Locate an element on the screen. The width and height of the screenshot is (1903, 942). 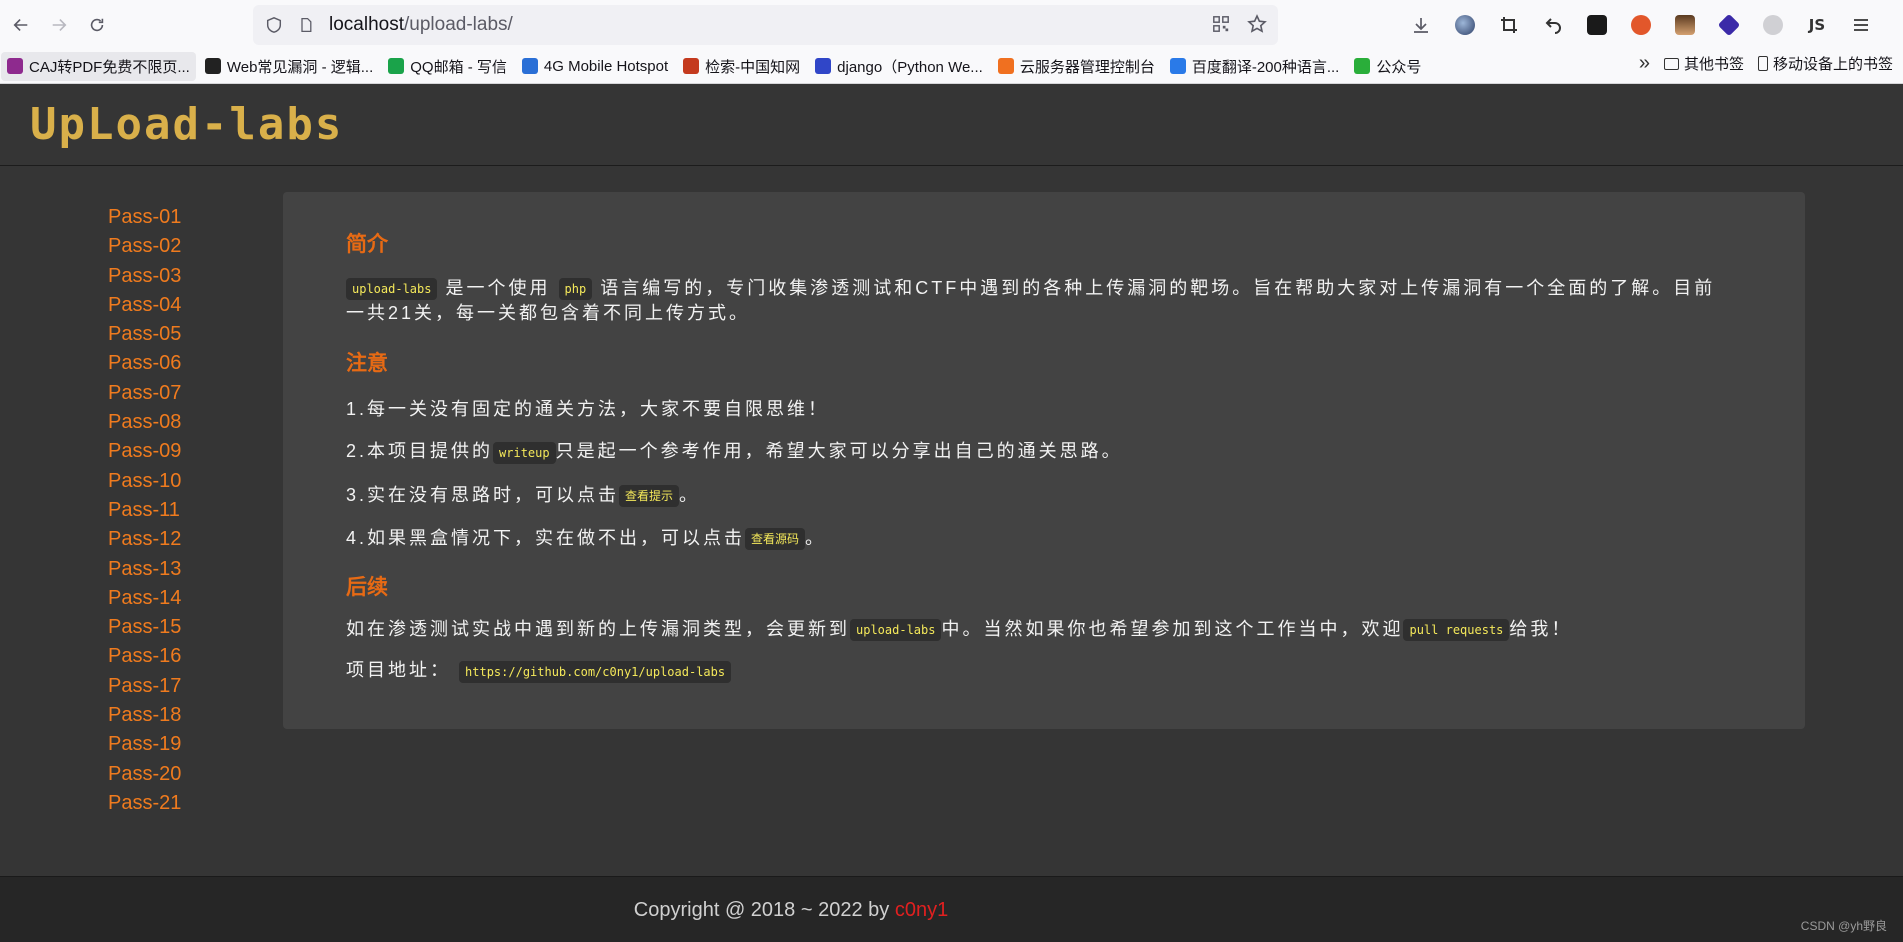
code-upload-labs: upload-labs is located at coordinates (392, 289).